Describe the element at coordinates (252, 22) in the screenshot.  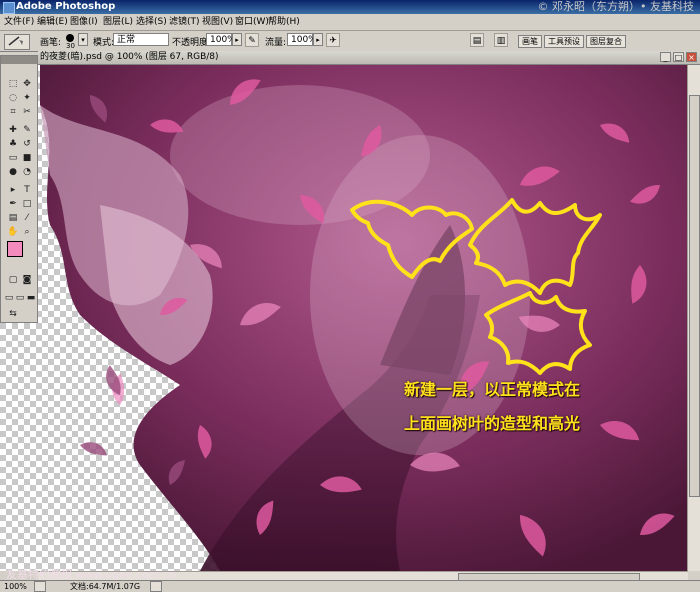
I see `menu-window: 窗口(W)` at that location.